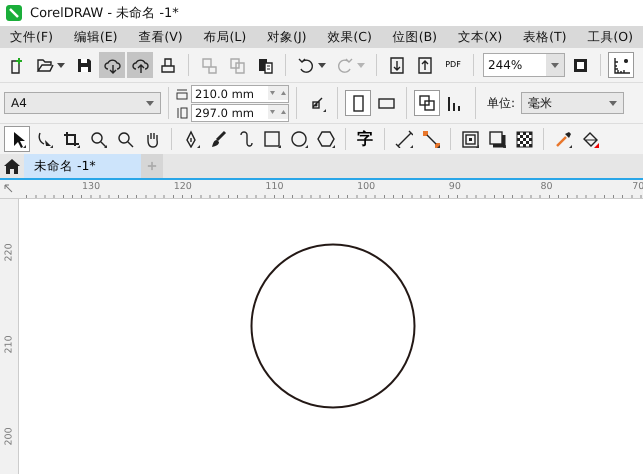 The image size is (643, 474). Describe the element at coordinates (480, 37) in the screenshot. I see `menu-item: 文本(X)` at that location.